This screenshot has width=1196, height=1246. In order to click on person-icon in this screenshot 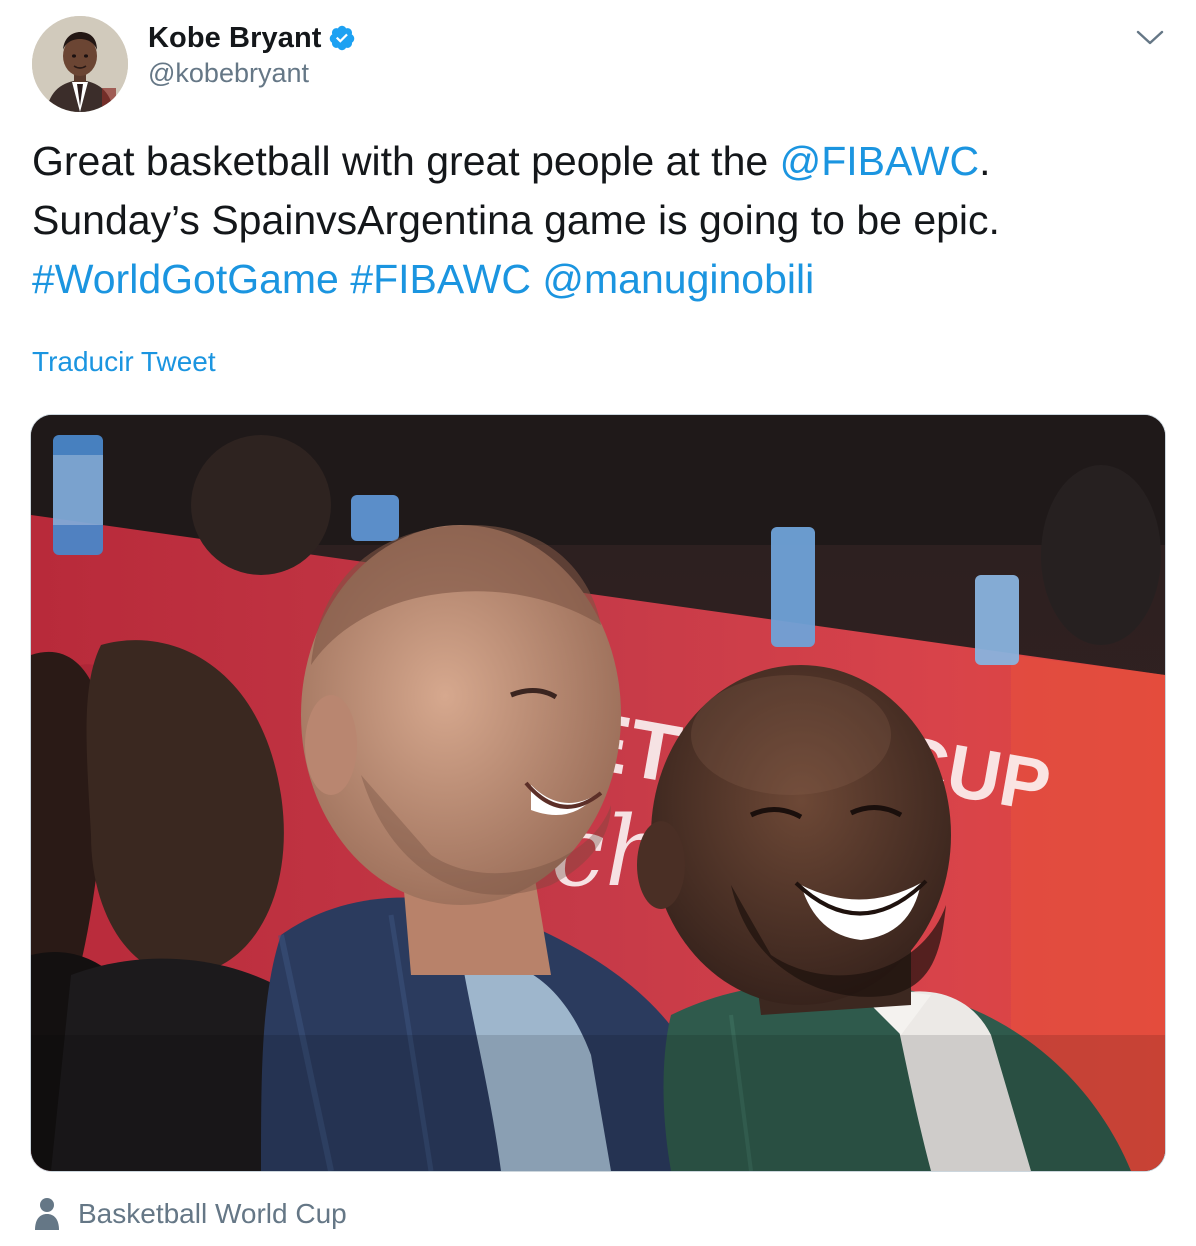, I will do `click(47, 1214)`.